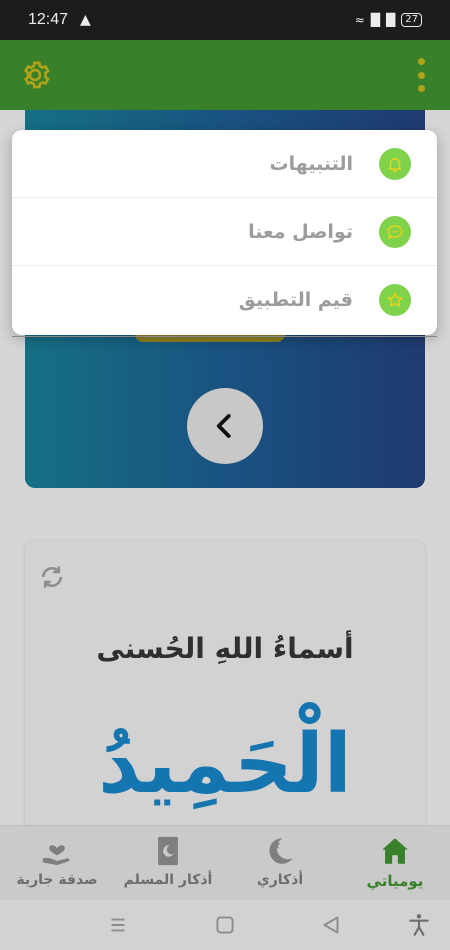 The height and width of the screenshot is (950, 450). What do you see at coordinates (225, 648) in the screenshot?
I see `names-card-title: أسماءُ اللهِ الحُسنى` at bounding box center [225, 648].